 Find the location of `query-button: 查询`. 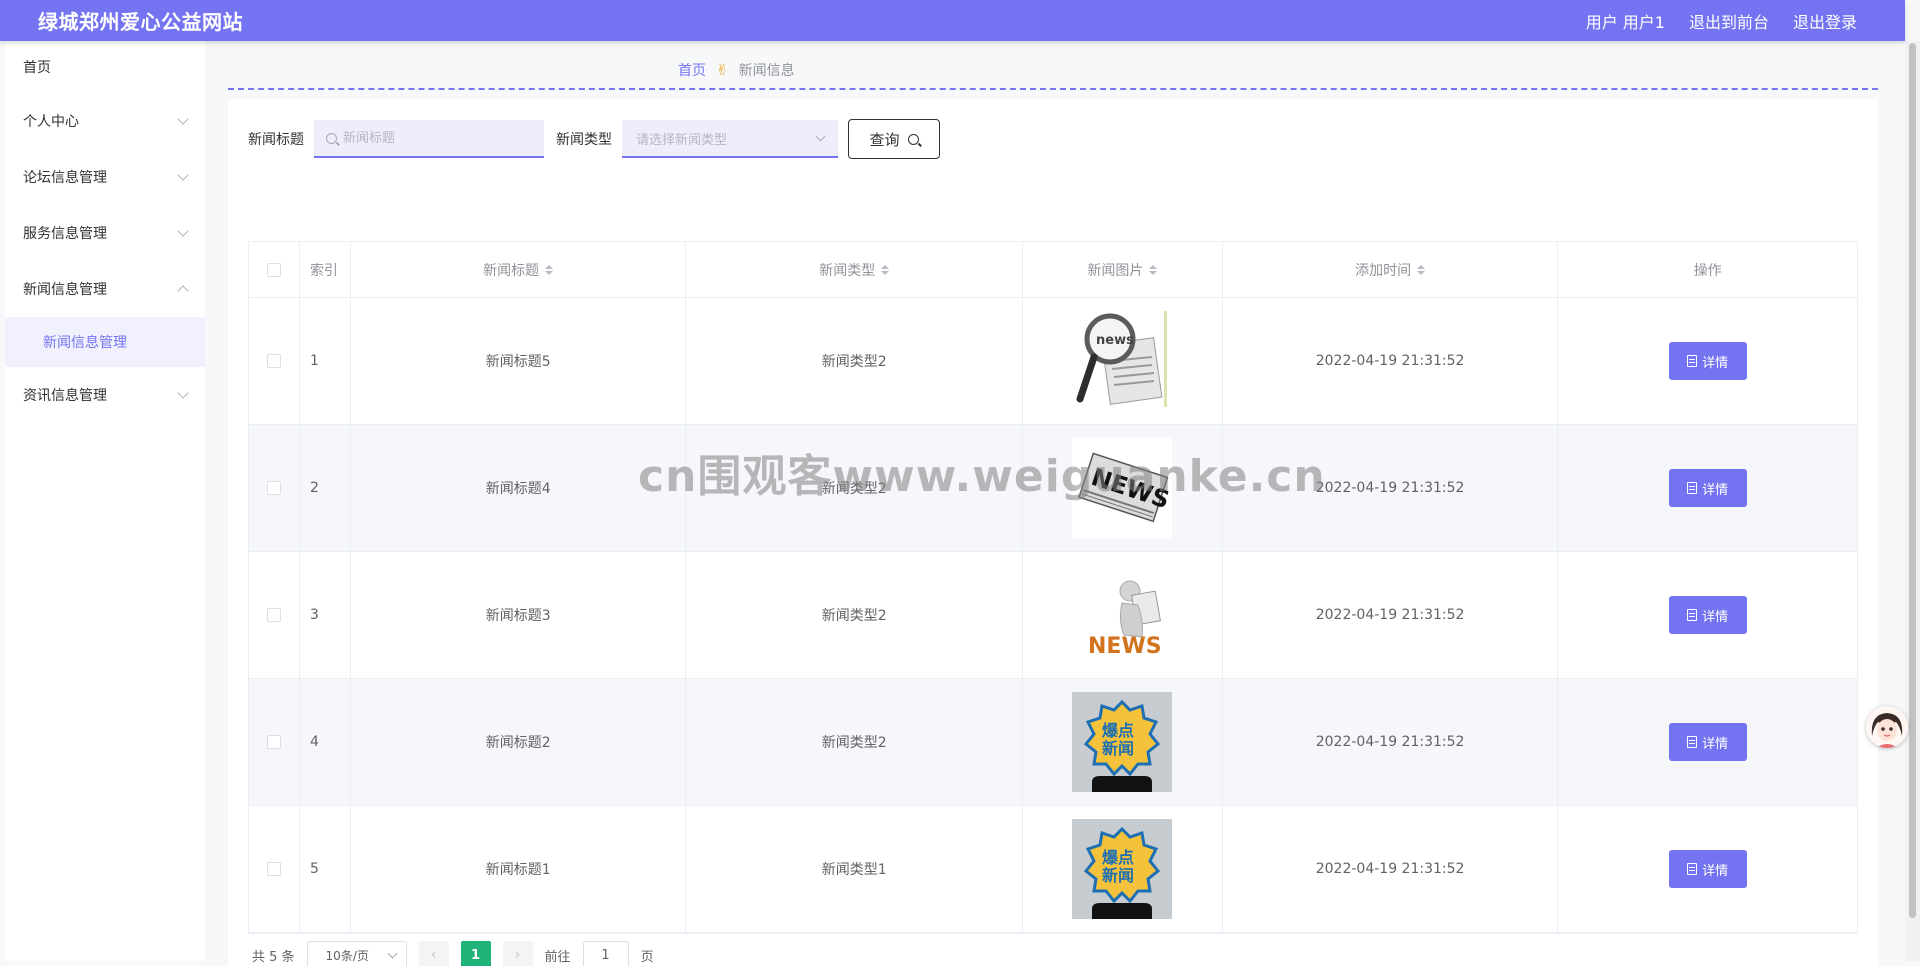

query-button: 查询 is located at coordinates (894, 139).